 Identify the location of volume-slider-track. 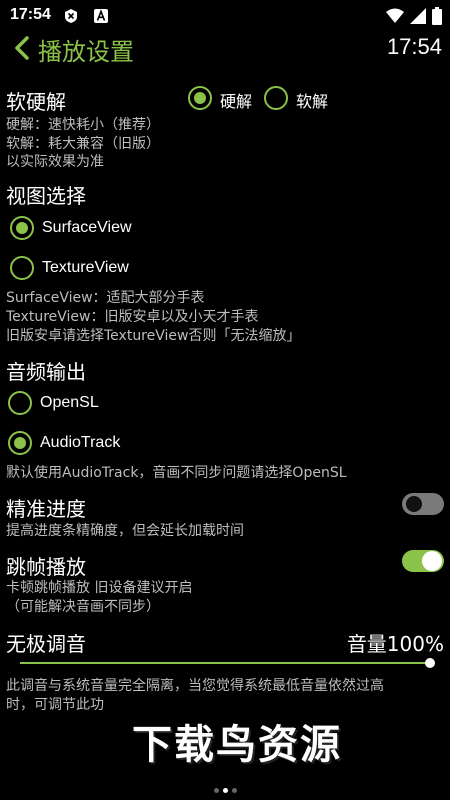
(225, 663).